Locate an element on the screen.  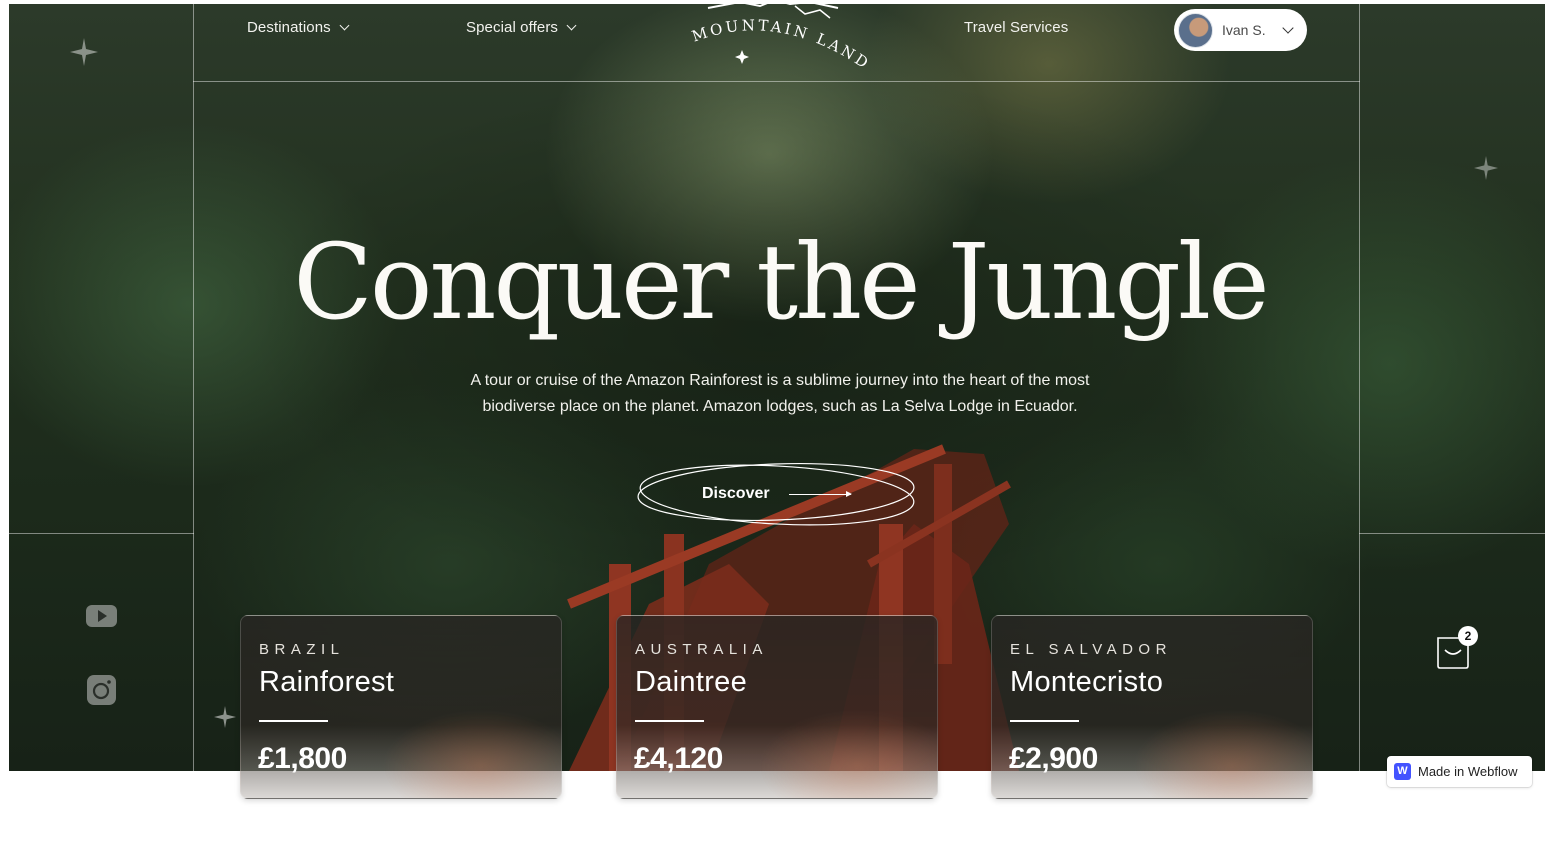
hero-headline: Conquer the Jungle is located at coordinates (781, 282).